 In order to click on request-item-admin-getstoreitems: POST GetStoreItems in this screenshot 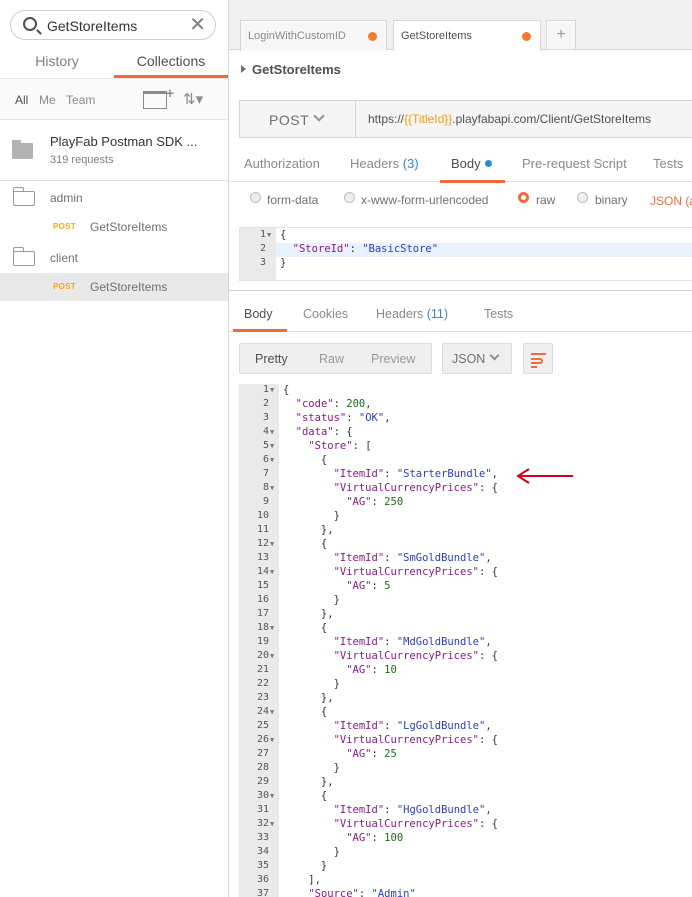, I will do `click(114, 227)`.